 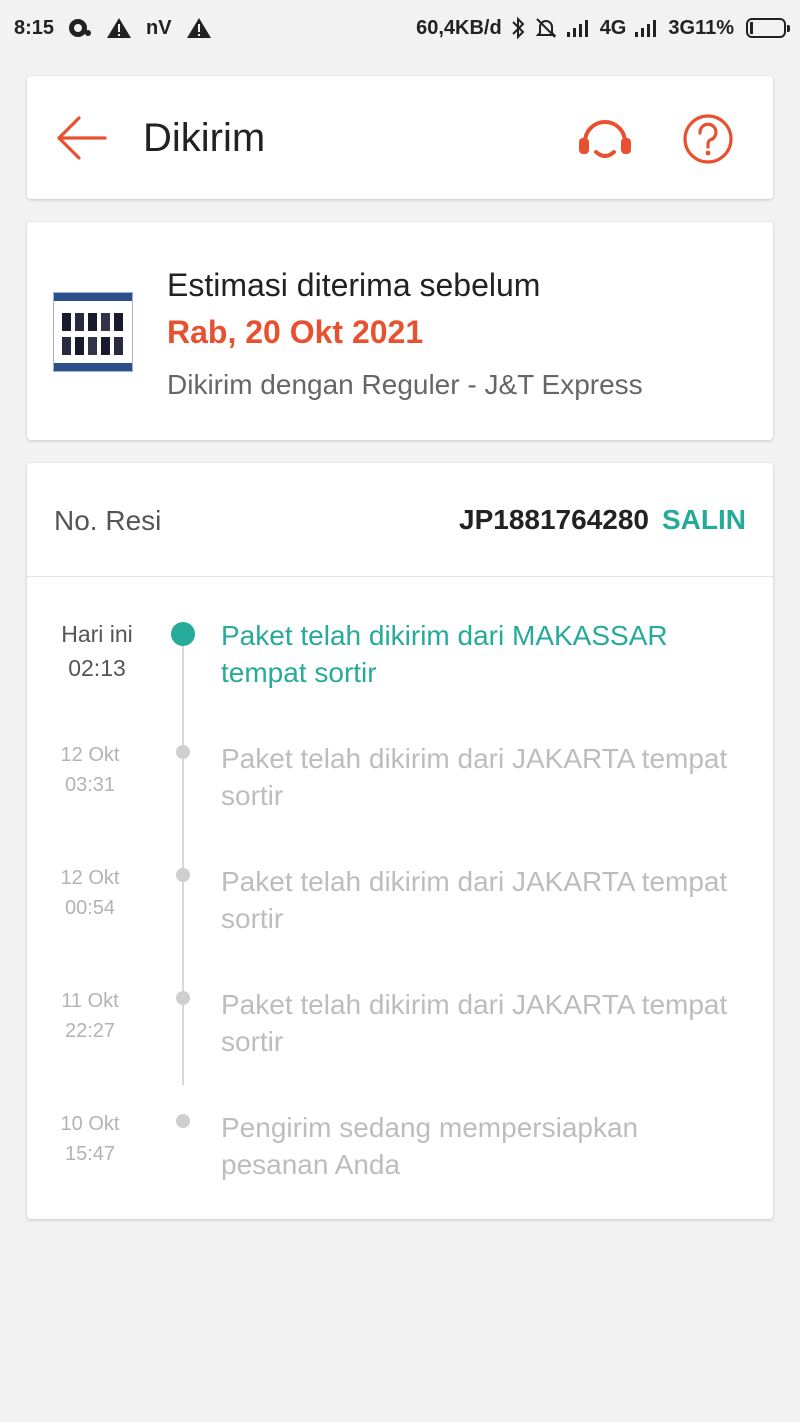 I want to click on status-bar: 8:15 nV 60,4KB/d 4G 3G 11%, so click(x=400, y=28).